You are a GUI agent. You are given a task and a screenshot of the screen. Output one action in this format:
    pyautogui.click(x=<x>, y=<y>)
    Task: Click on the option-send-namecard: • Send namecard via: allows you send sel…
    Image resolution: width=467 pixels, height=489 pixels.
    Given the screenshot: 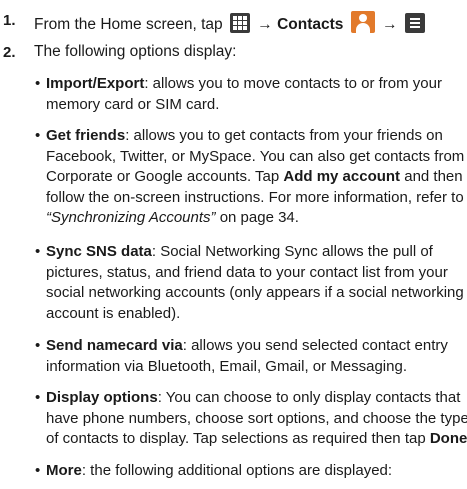 What is the action you would take?
    pyautogui.click(x=241, y=356)
    